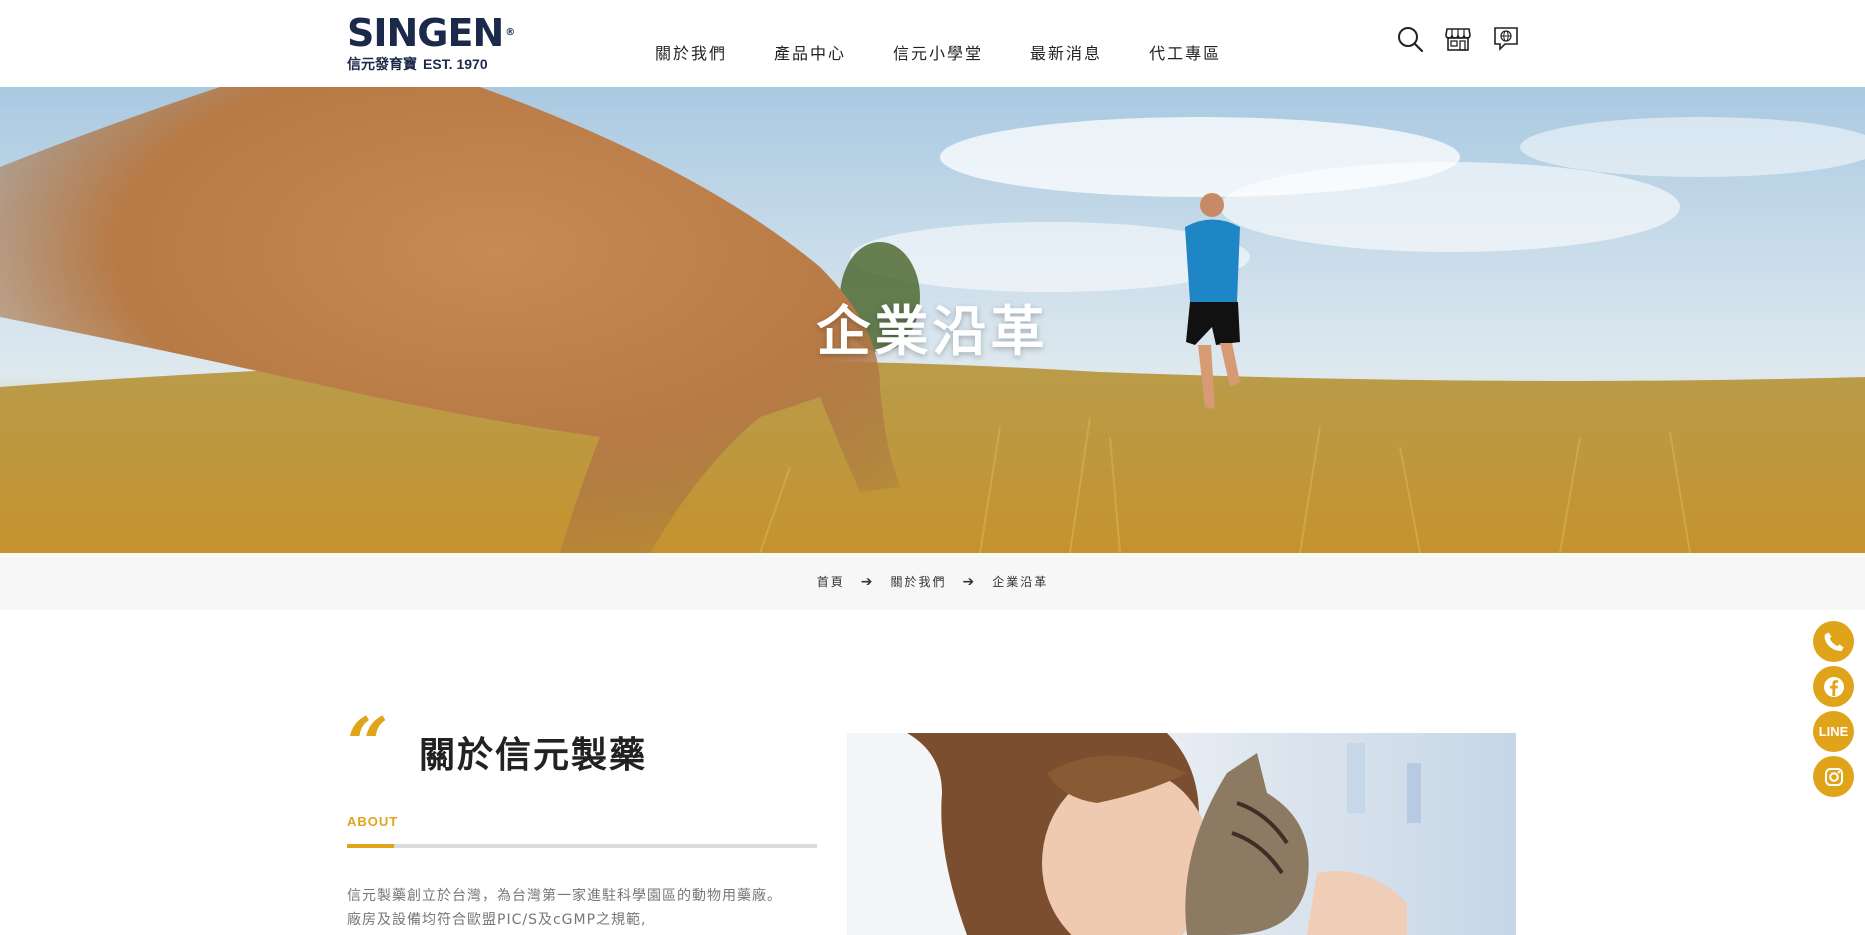  I want to click on nav-item-oem: 代工專區, so click(1185, 52).